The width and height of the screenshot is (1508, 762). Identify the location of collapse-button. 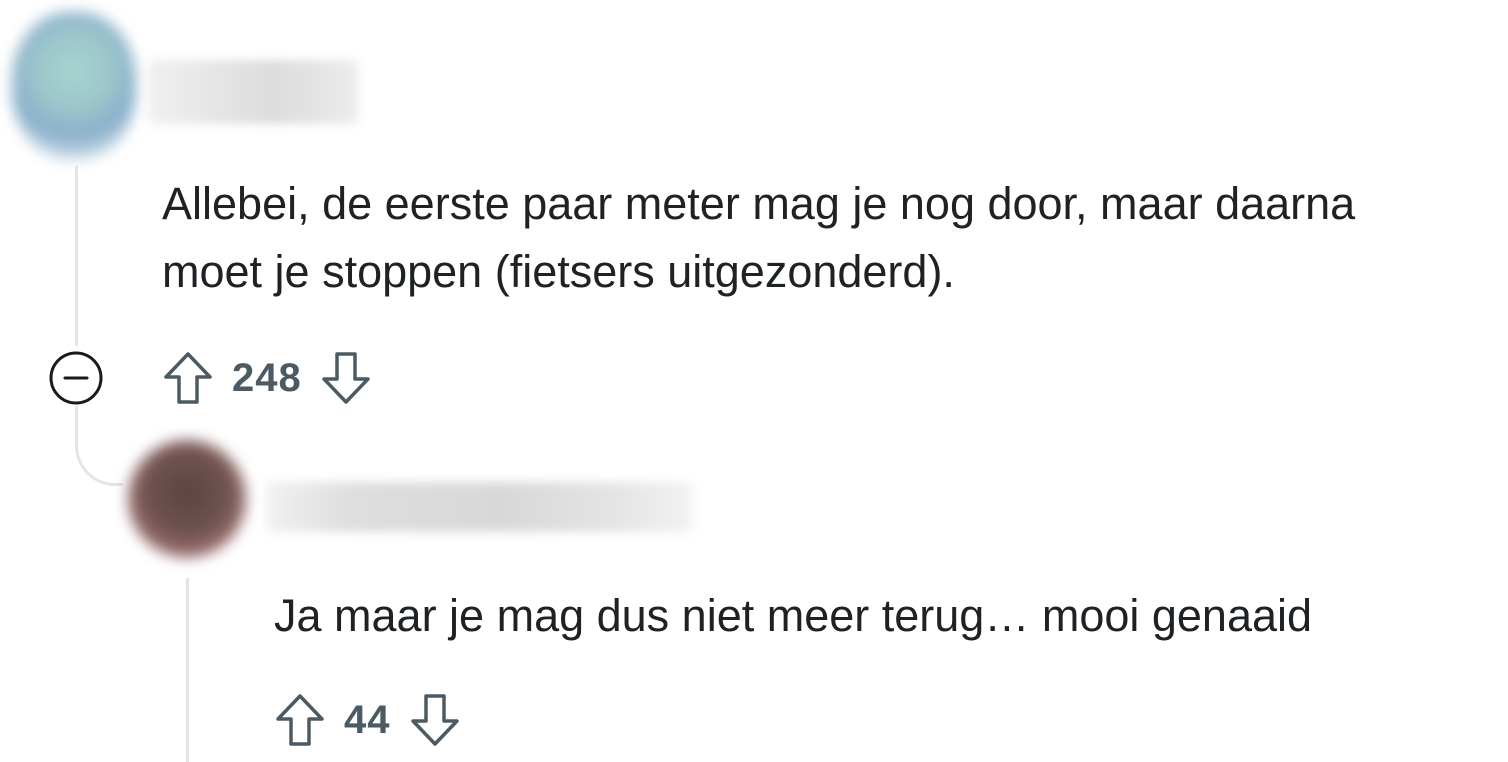
(76, 378).